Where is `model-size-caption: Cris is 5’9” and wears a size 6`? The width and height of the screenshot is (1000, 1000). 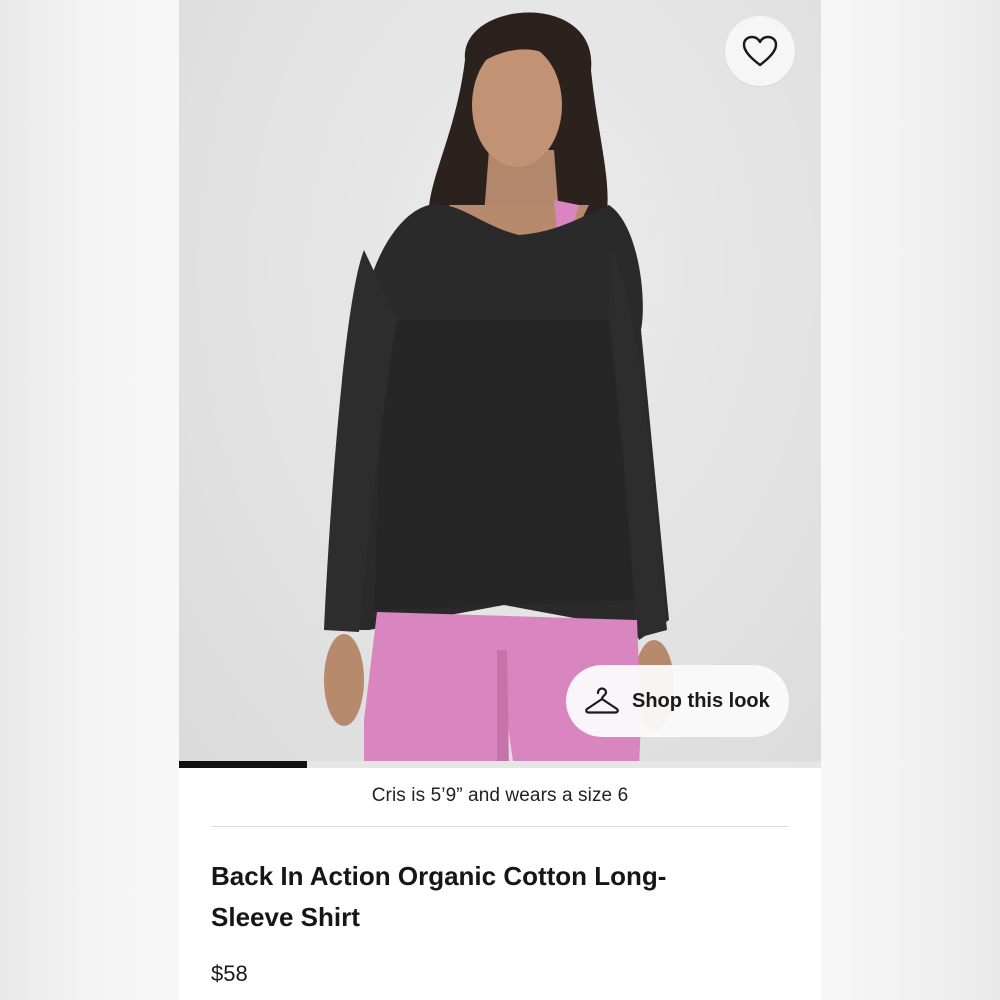 model-size-caption: Cris is 5’9” and wears a size 6 is located at coordinates (500, 795).